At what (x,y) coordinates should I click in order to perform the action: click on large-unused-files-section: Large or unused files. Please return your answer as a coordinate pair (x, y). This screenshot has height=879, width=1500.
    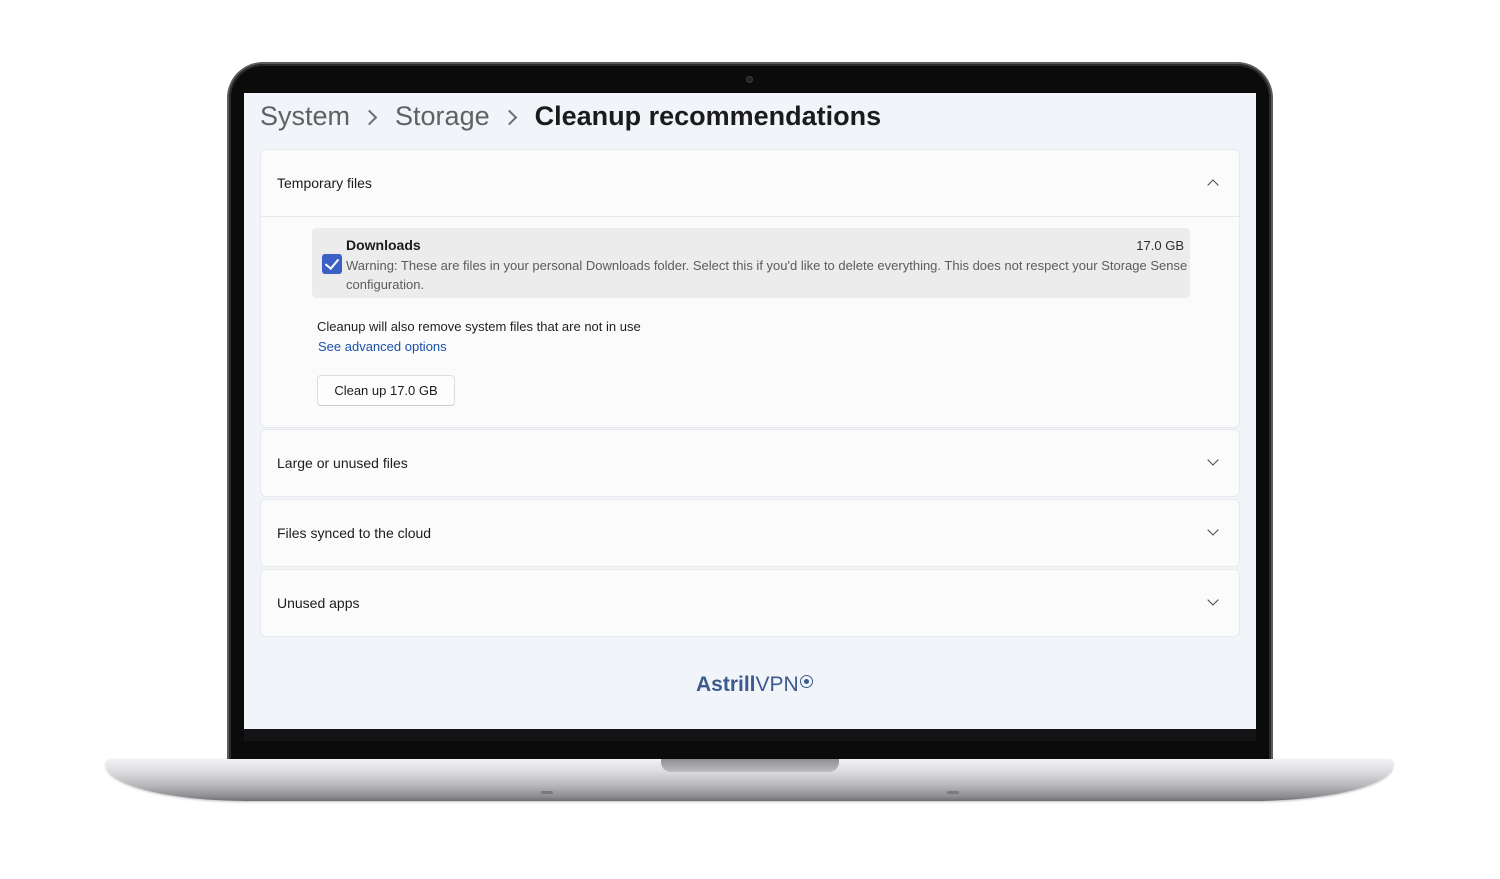
    Looking at the image, I should click on (750, 463).